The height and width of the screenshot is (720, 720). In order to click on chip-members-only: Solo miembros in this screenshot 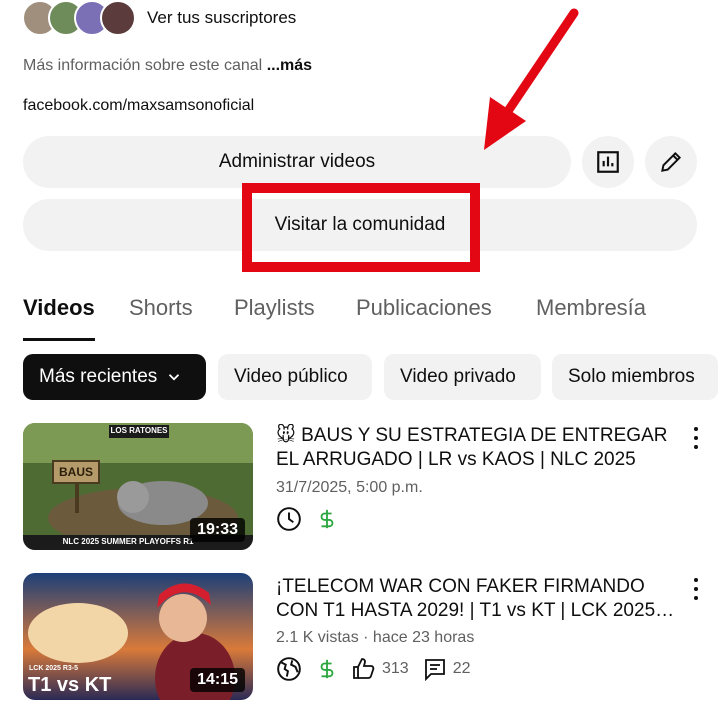, I will do `click(635, 377)`.